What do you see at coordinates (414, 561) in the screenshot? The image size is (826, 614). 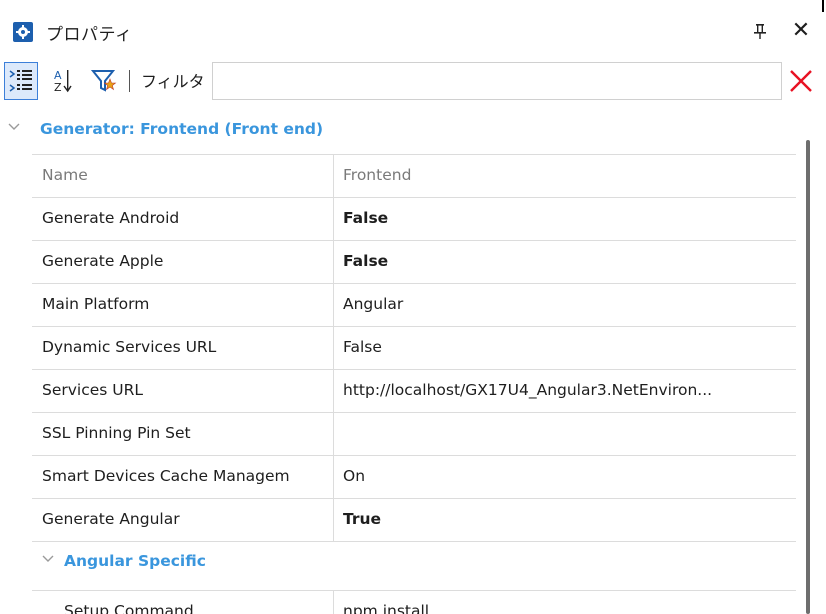 I see `category-angular-specific: Angular Specific` at bounding box center [414, 561].